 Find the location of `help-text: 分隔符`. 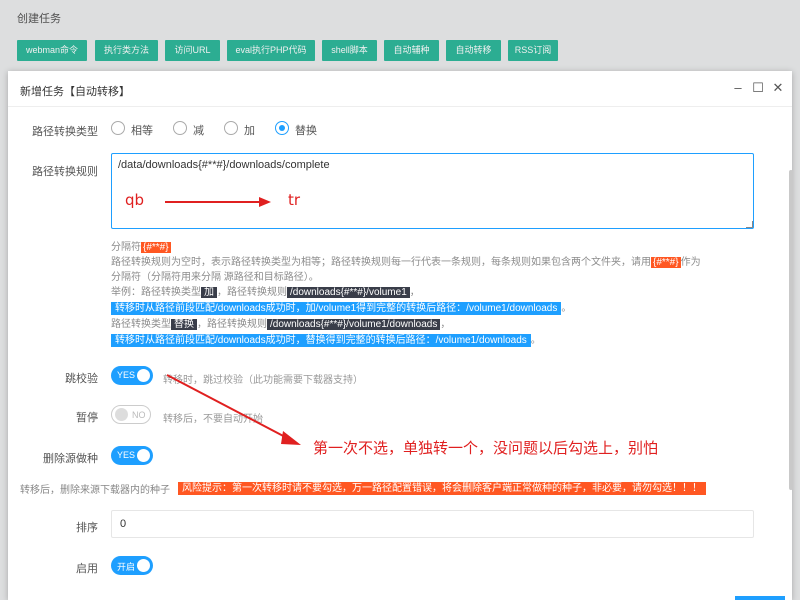

help-text: 分隔符 is located at coordinates (126, 247).